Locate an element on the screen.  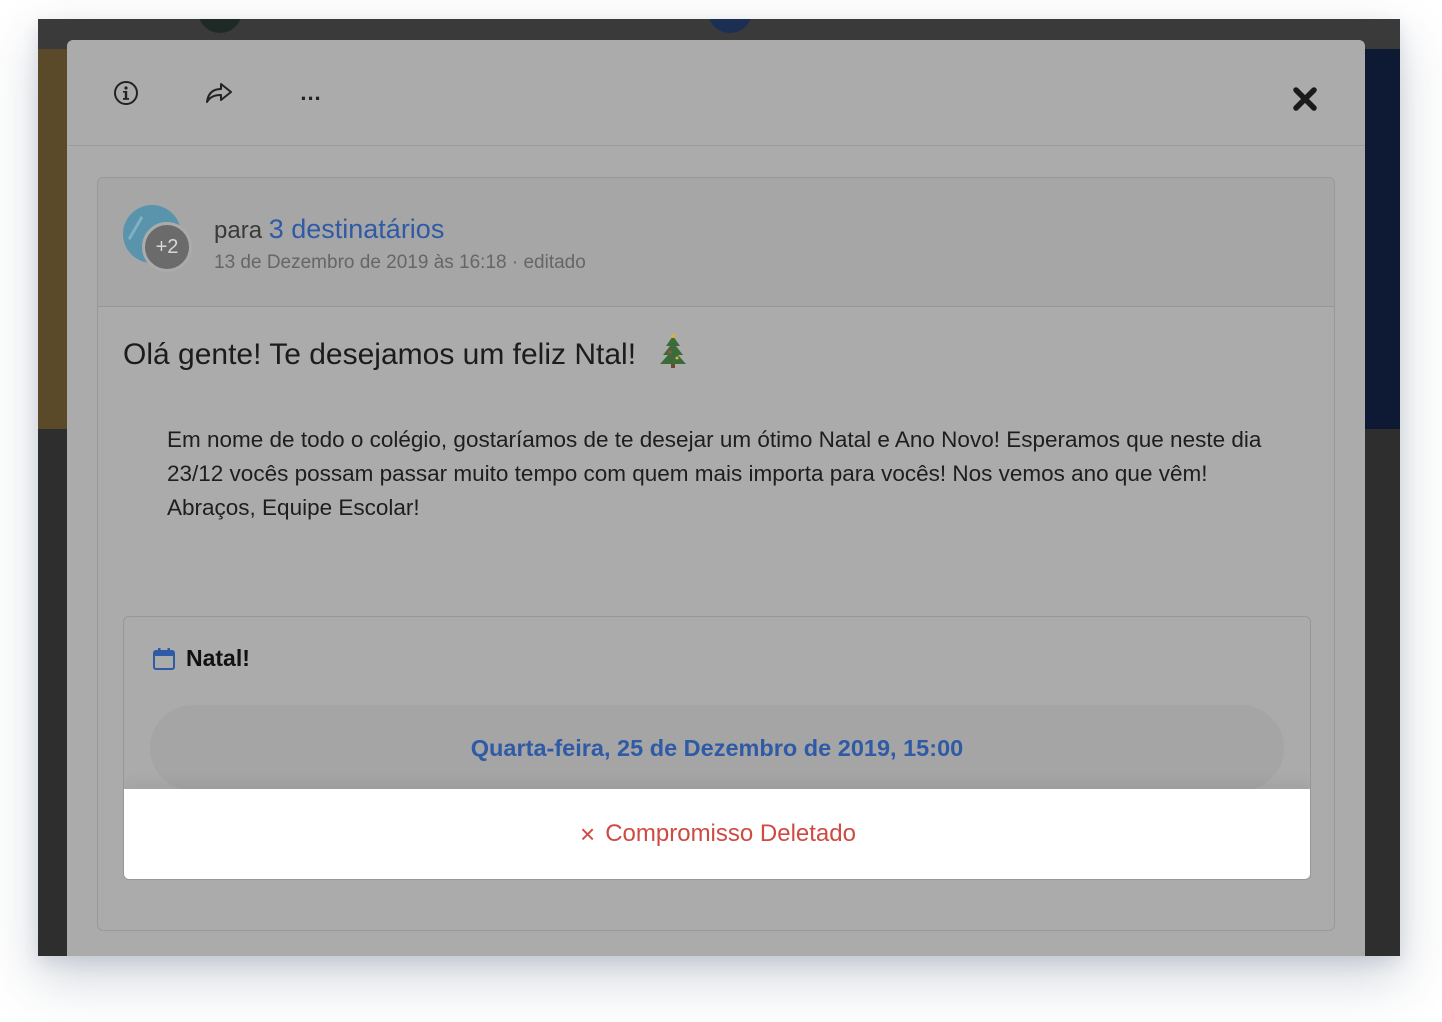
info-button is located at coordinates (126, 93).